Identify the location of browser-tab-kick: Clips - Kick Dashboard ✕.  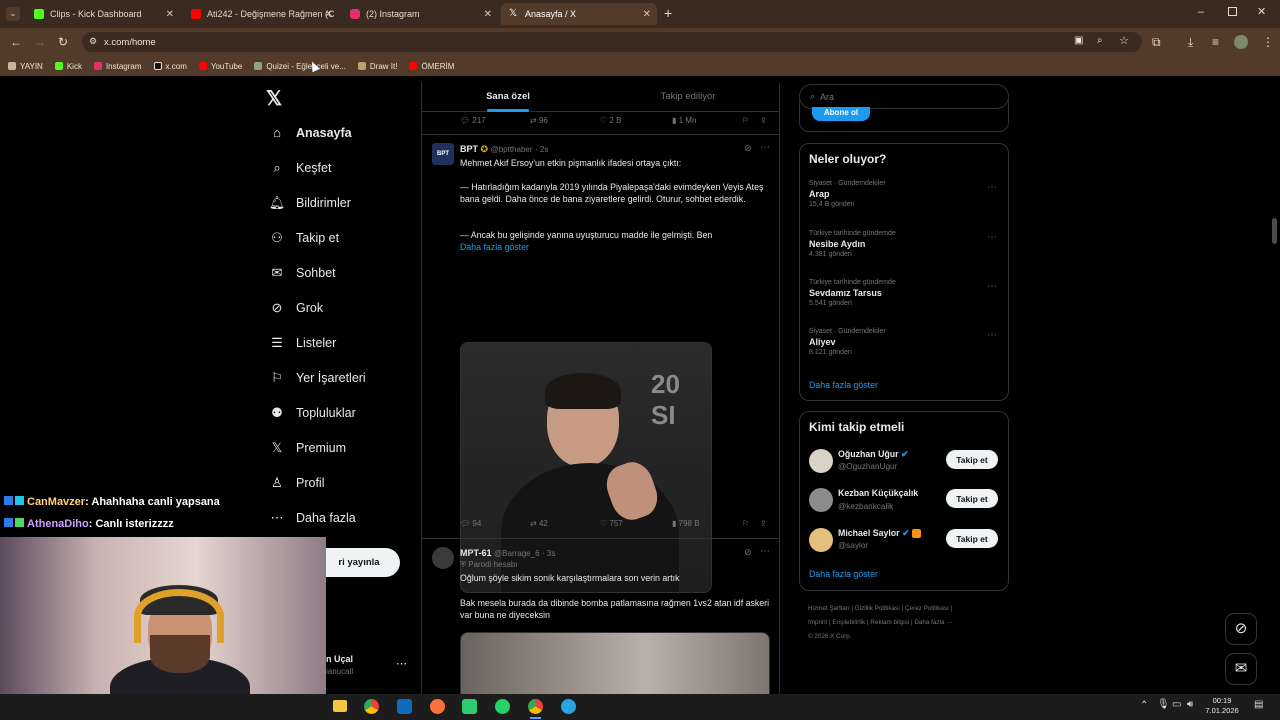
(103, 14).